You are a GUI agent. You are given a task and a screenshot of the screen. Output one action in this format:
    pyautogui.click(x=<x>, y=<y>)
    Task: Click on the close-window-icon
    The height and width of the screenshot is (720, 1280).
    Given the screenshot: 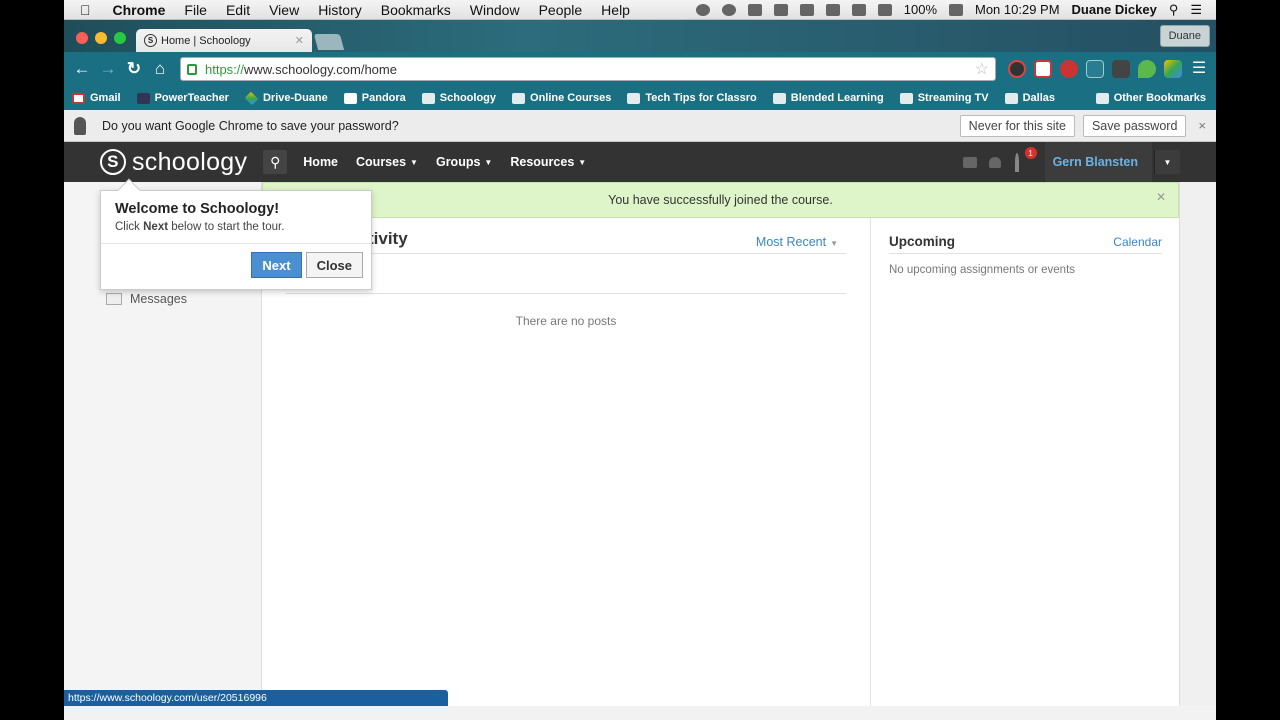 What is the action you would take?
    pyautogui.click(x=82, y=38)
    